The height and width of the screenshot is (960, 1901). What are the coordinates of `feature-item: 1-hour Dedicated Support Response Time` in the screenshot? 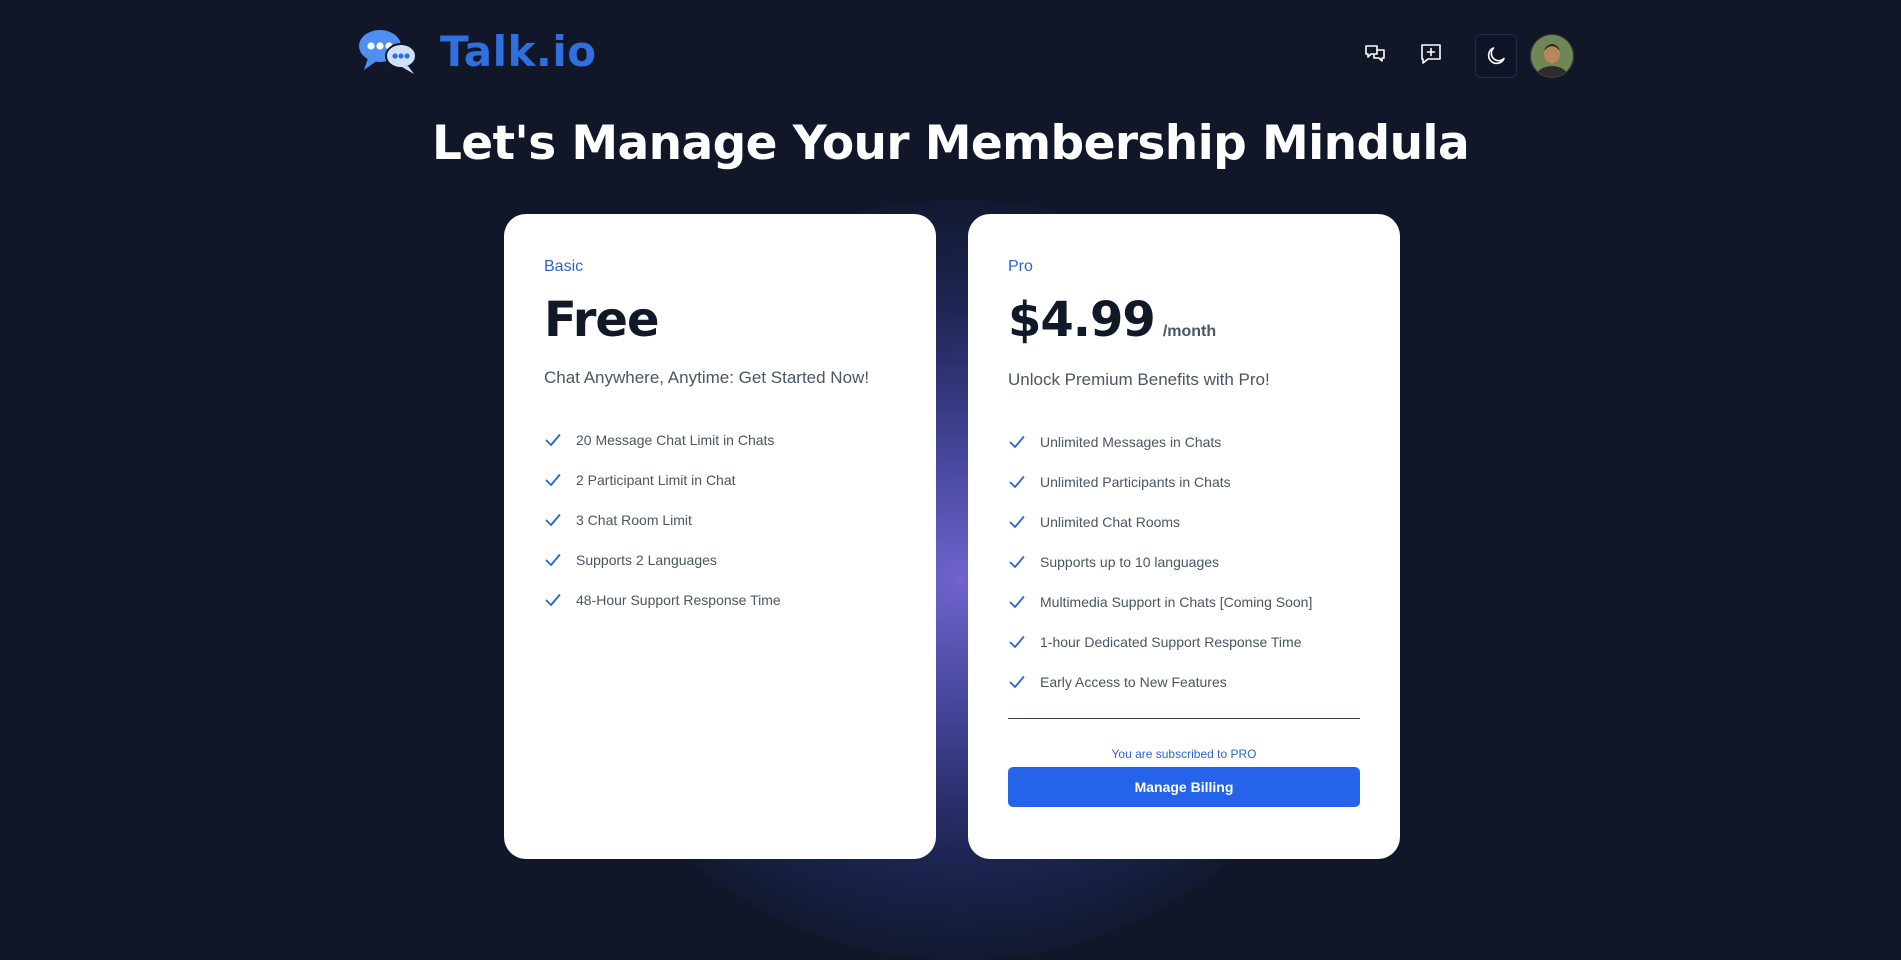 It's located at (1184, 642).